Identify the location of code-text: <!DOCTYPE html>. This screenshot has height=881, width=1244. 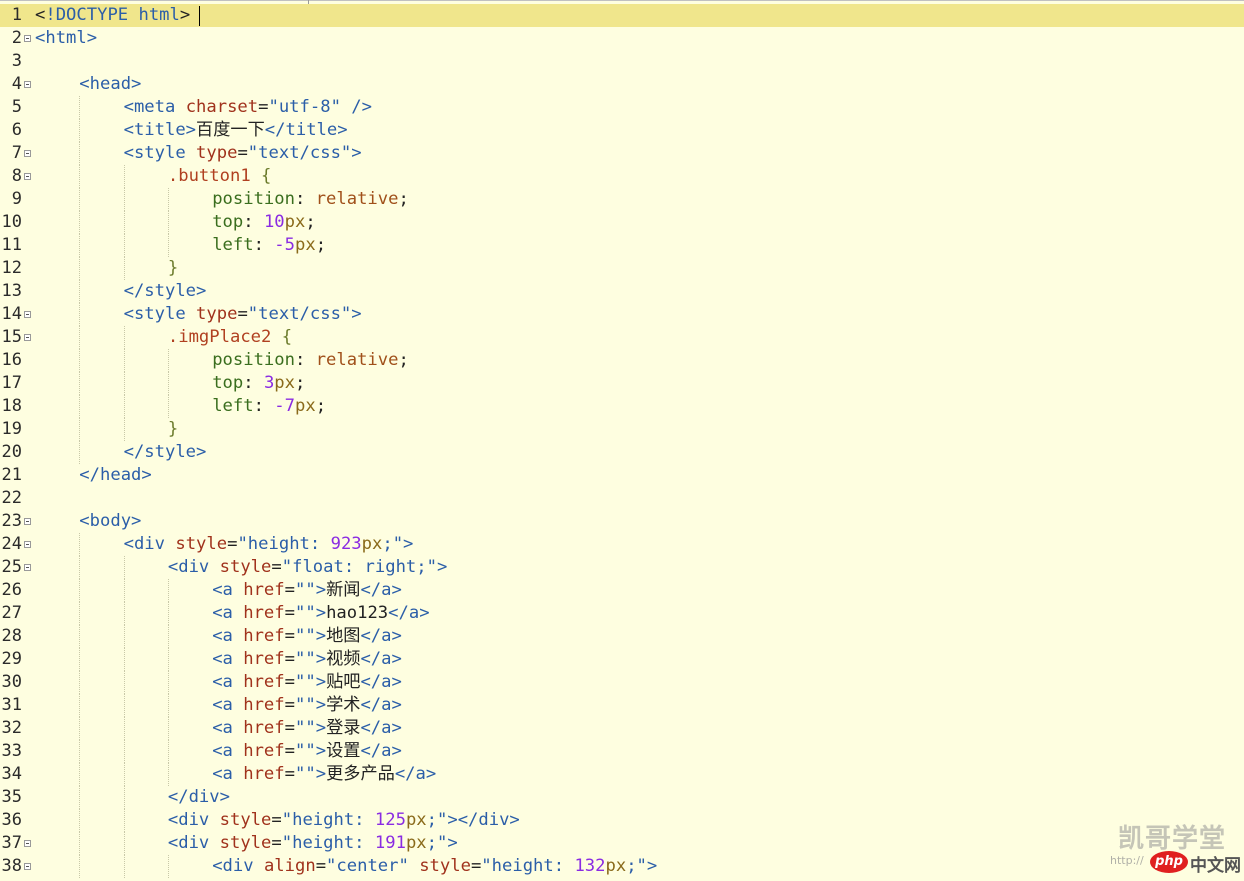
(112, 15).